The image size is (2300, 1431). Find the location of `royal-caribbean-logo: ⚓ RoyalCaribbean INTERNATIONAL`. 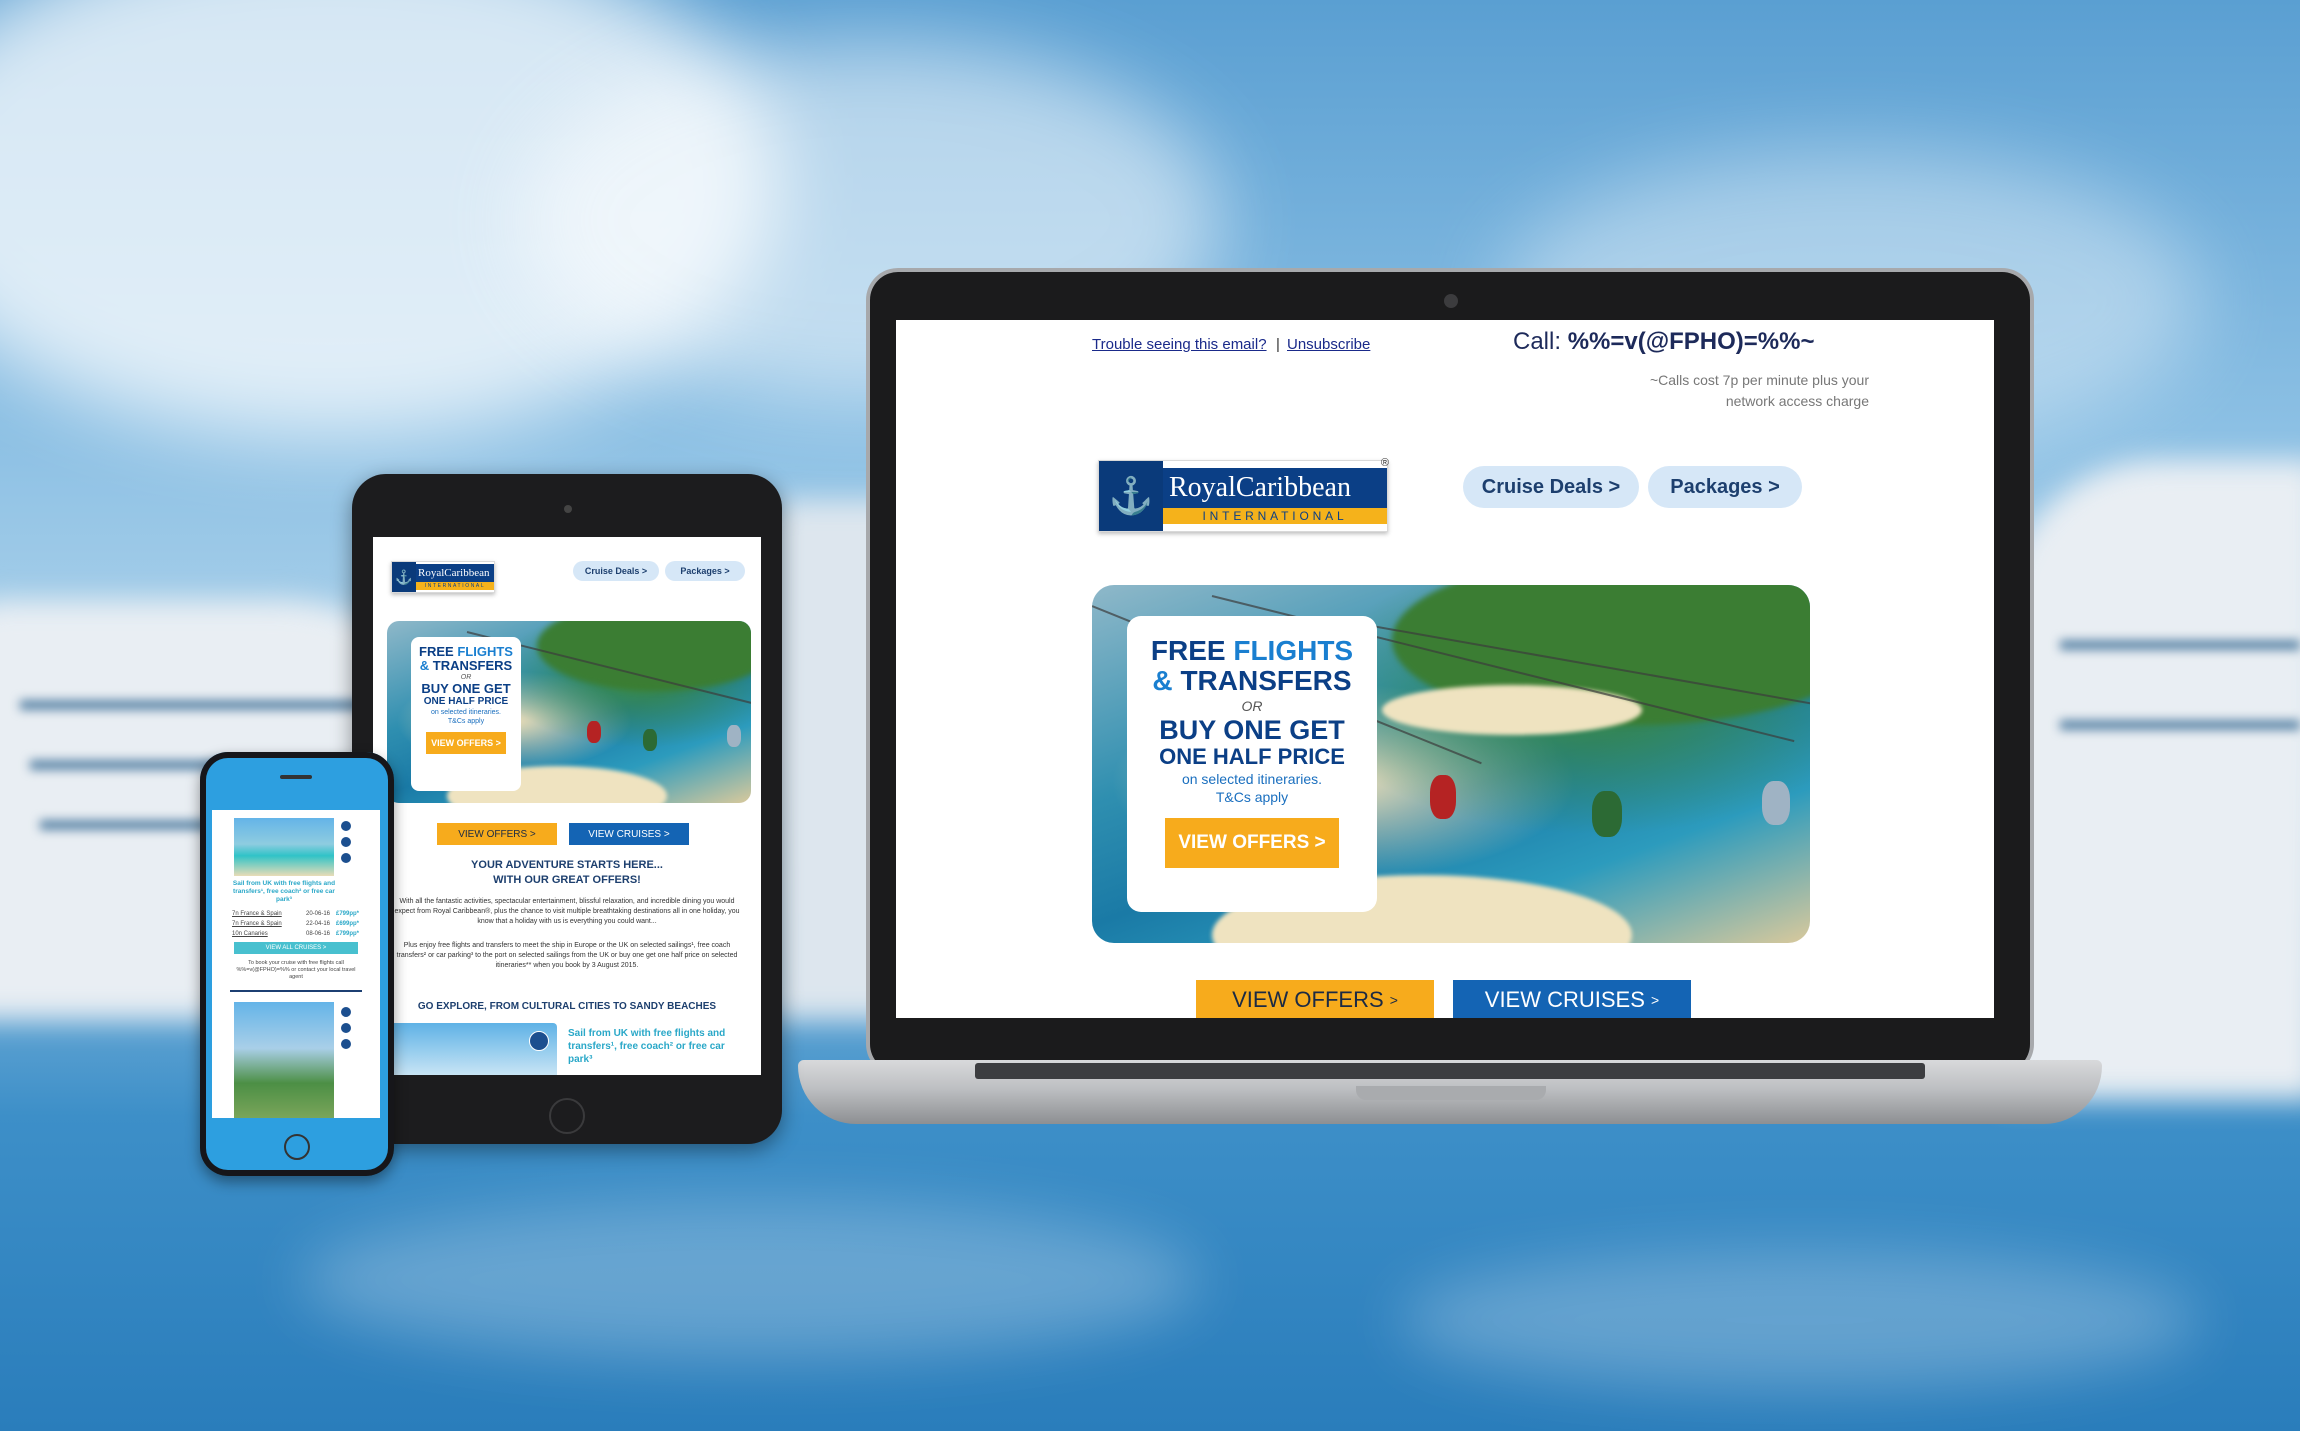

royal-caribbean-logo: ⚓ RoyalCaribbean INTERNATIONAL is located at coordinates (443, 577).